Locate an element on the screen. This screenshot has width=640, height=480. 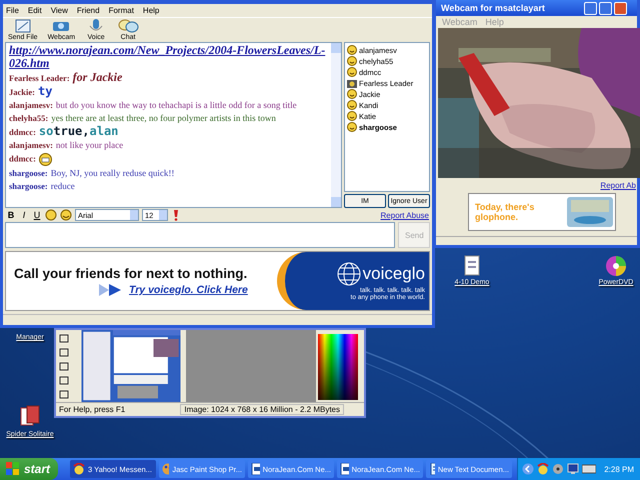
message-word: so is located at coordinates (46, 131).